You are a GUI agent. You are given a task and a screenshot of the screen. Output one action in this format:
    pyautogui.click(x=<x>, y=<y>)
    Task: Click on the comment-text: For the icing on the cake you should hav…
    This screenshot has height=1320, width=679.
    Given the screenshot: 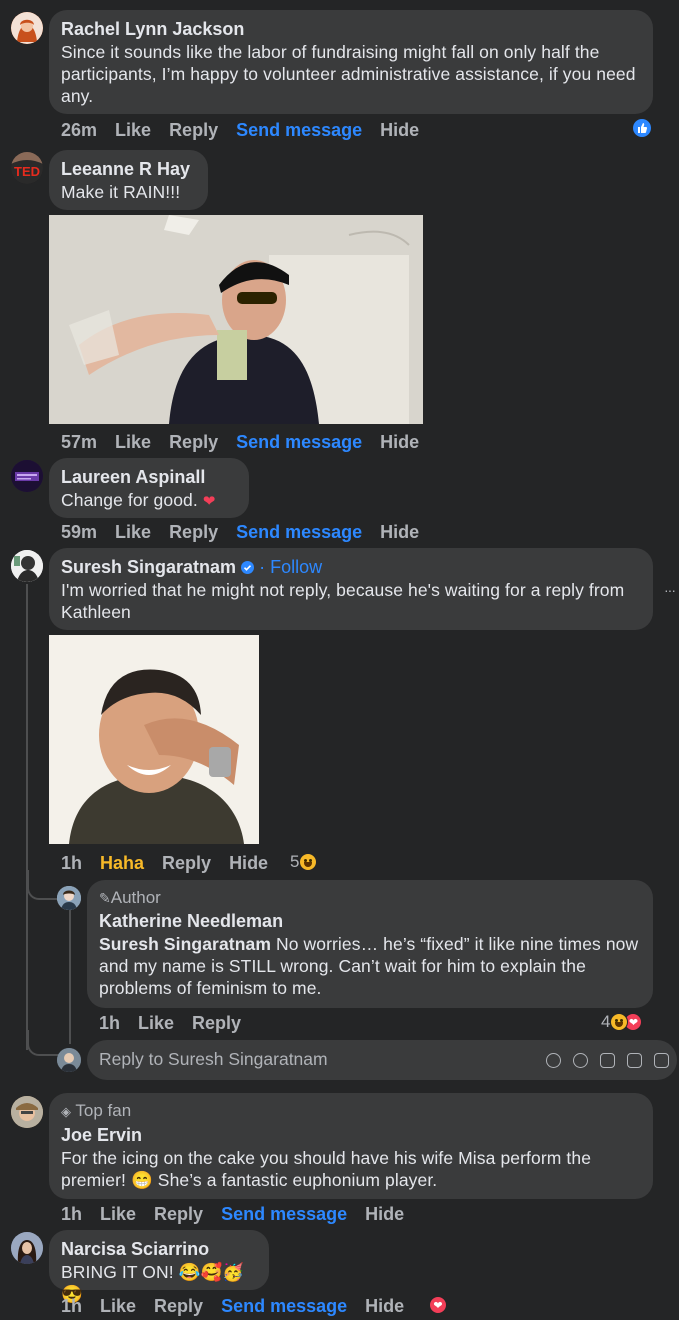 What is the action you would take?
    pyautogui.click(x=326, y=1169)
    